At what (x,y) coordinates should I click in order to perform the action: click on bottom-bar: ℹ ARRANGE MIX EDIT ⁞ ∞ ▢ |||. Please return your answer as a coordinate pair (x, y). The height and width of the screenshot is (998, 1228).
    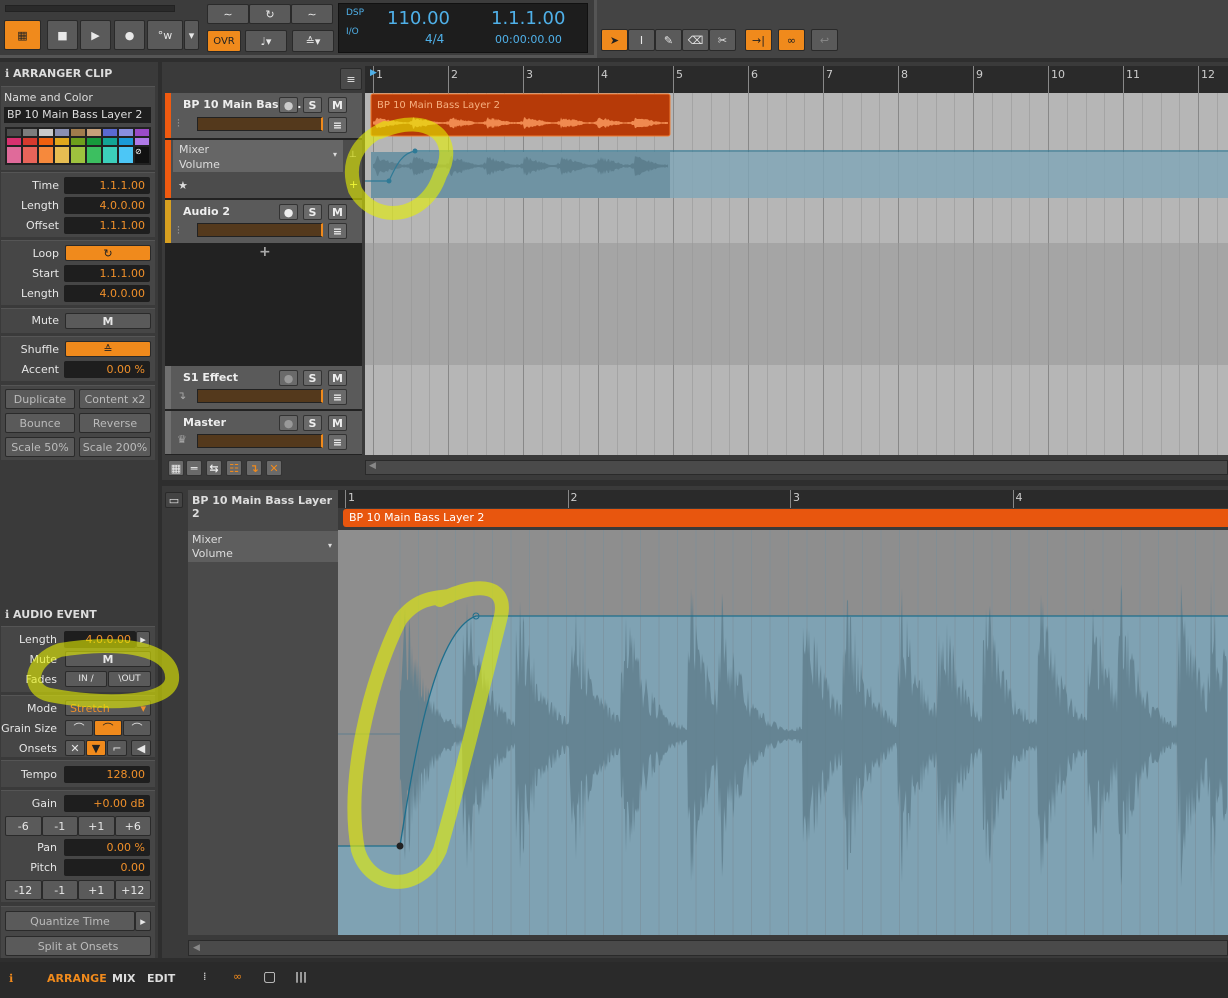
    Looking at the image, I should click on (614, 980).